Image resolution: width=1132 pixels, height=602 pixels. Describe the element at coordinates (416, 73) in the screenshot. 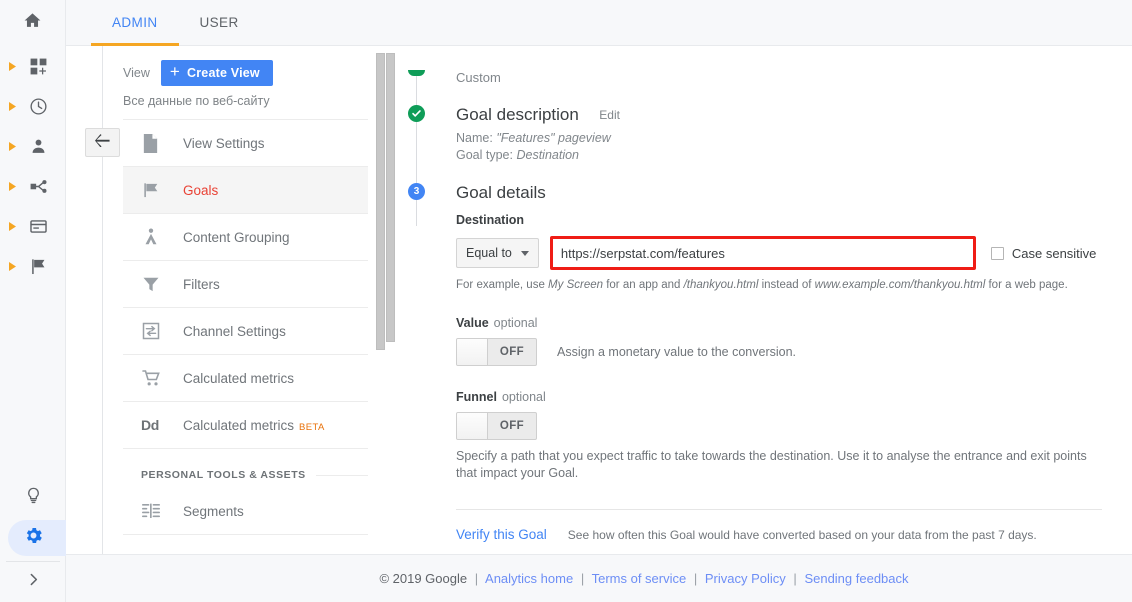

I see `step-complete-badge-partial` at that location.